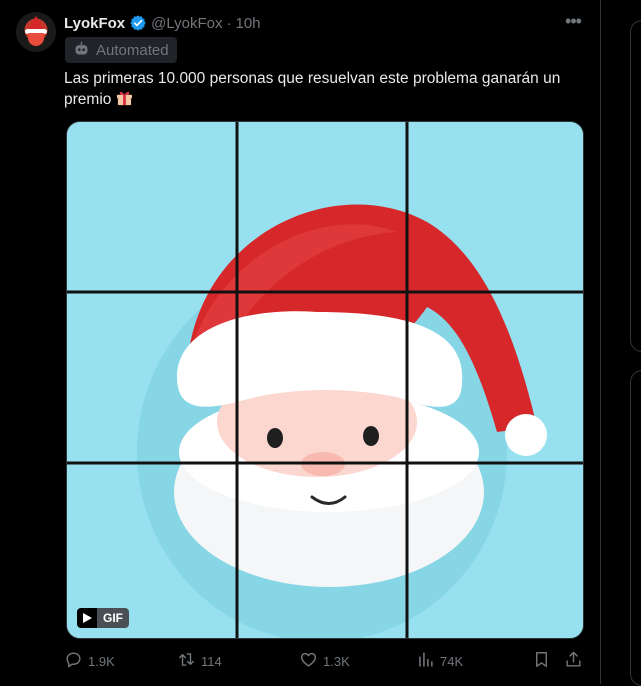 This screenshot has height=686, width=641. I want to click on like-button: 1.3K, so click(324, 661).